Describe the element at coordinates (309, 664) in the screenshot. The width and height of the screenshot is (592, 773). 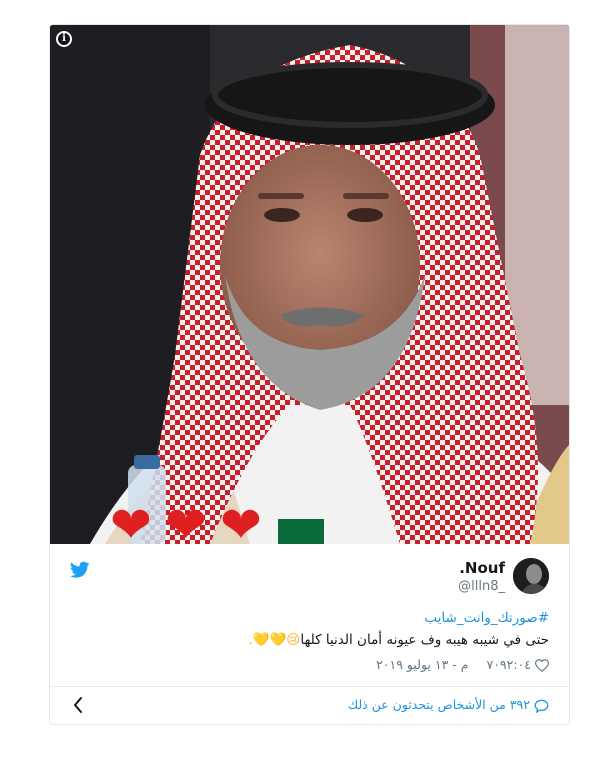
I see `tweet-meta: ٧٠٩٢:٠٤ م - ١٣ يوليو ٢٠١٩` at that location.